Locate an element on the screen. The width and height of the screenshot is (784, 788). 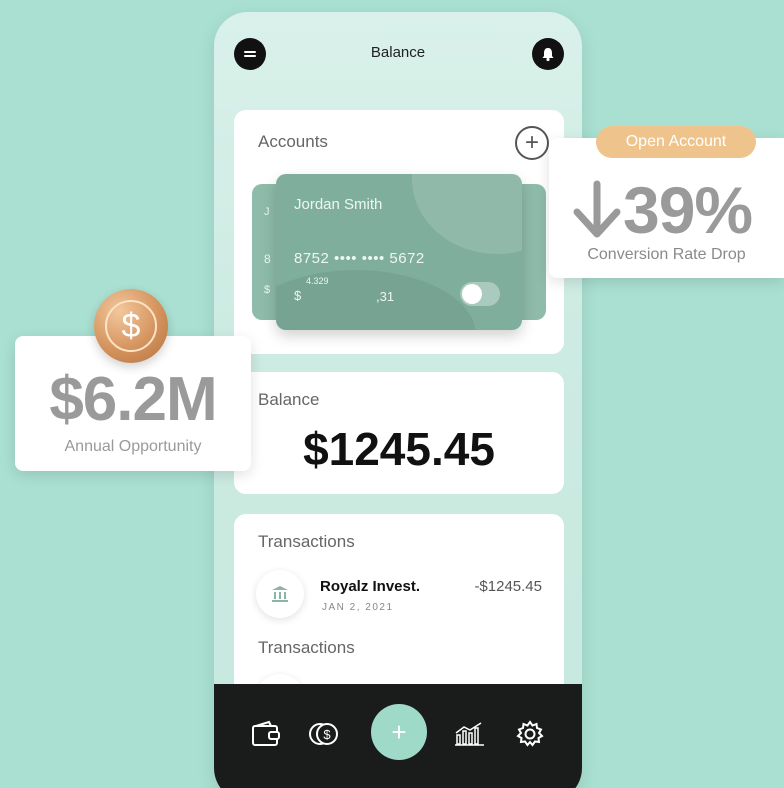
accounts-label: Accounts is located at coordinates (293, 141).